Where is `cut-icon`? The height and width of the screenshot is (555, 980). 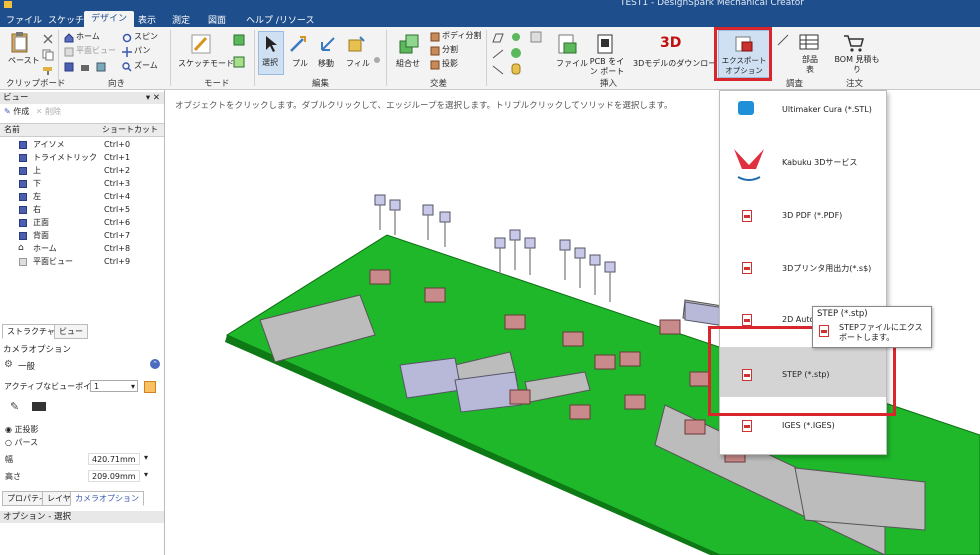 cut-icon is located at coordinates (48, 39).